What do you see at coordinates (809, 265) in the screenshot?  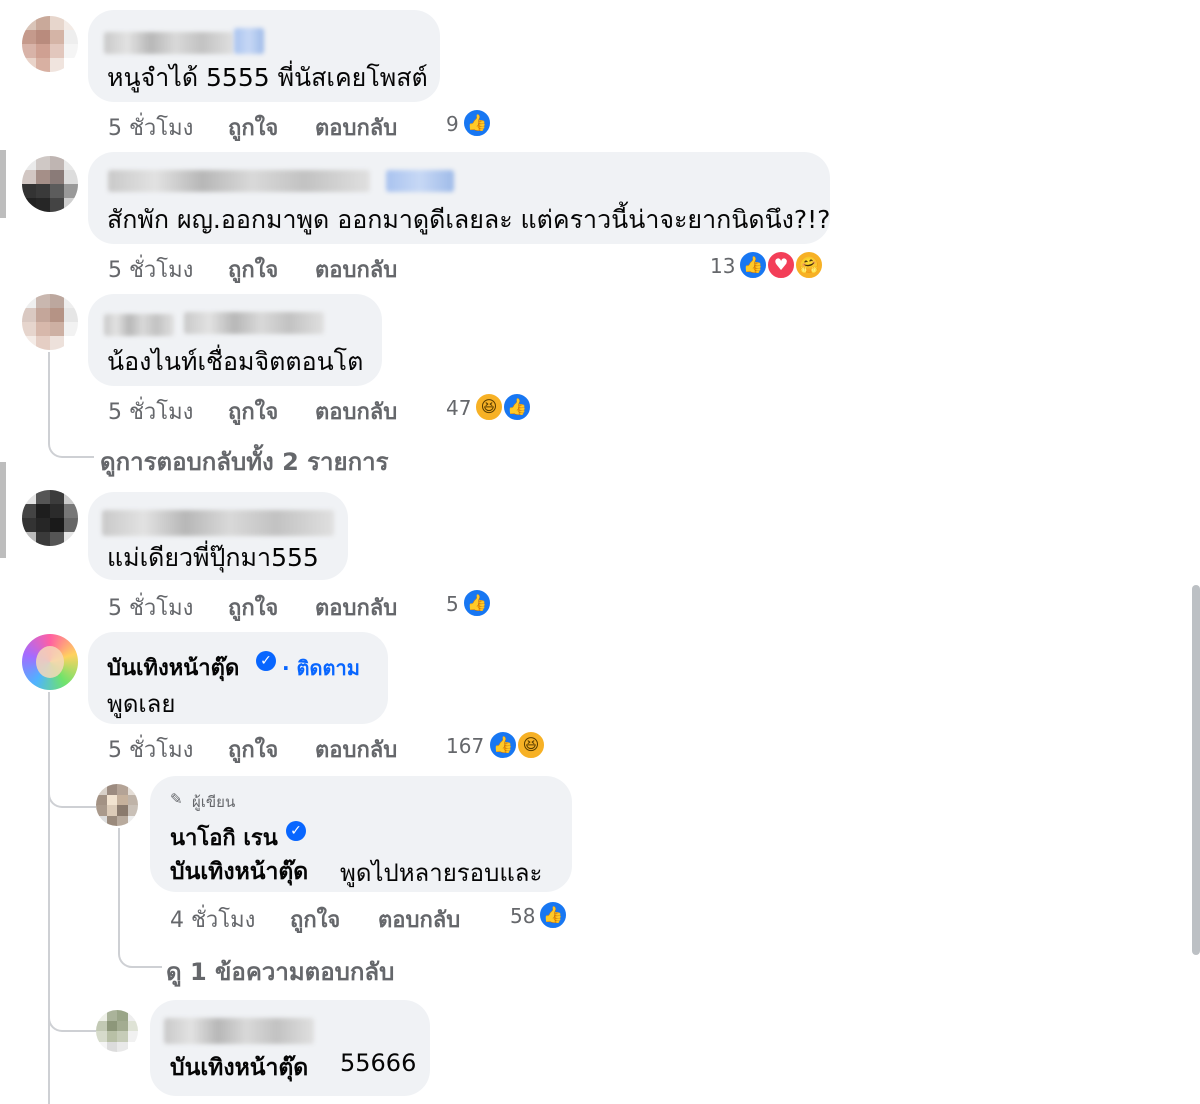 I see `care-reaction-icon: 🤗` at bounding box center [809, 265].